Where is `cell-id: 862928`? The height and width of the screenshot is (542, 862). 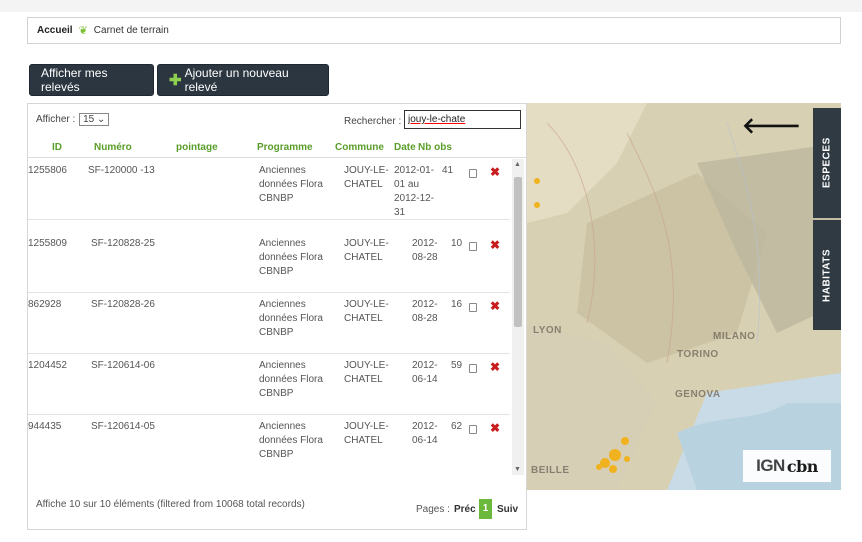
cell-id: 862928 is located at coordinates (45, 304).